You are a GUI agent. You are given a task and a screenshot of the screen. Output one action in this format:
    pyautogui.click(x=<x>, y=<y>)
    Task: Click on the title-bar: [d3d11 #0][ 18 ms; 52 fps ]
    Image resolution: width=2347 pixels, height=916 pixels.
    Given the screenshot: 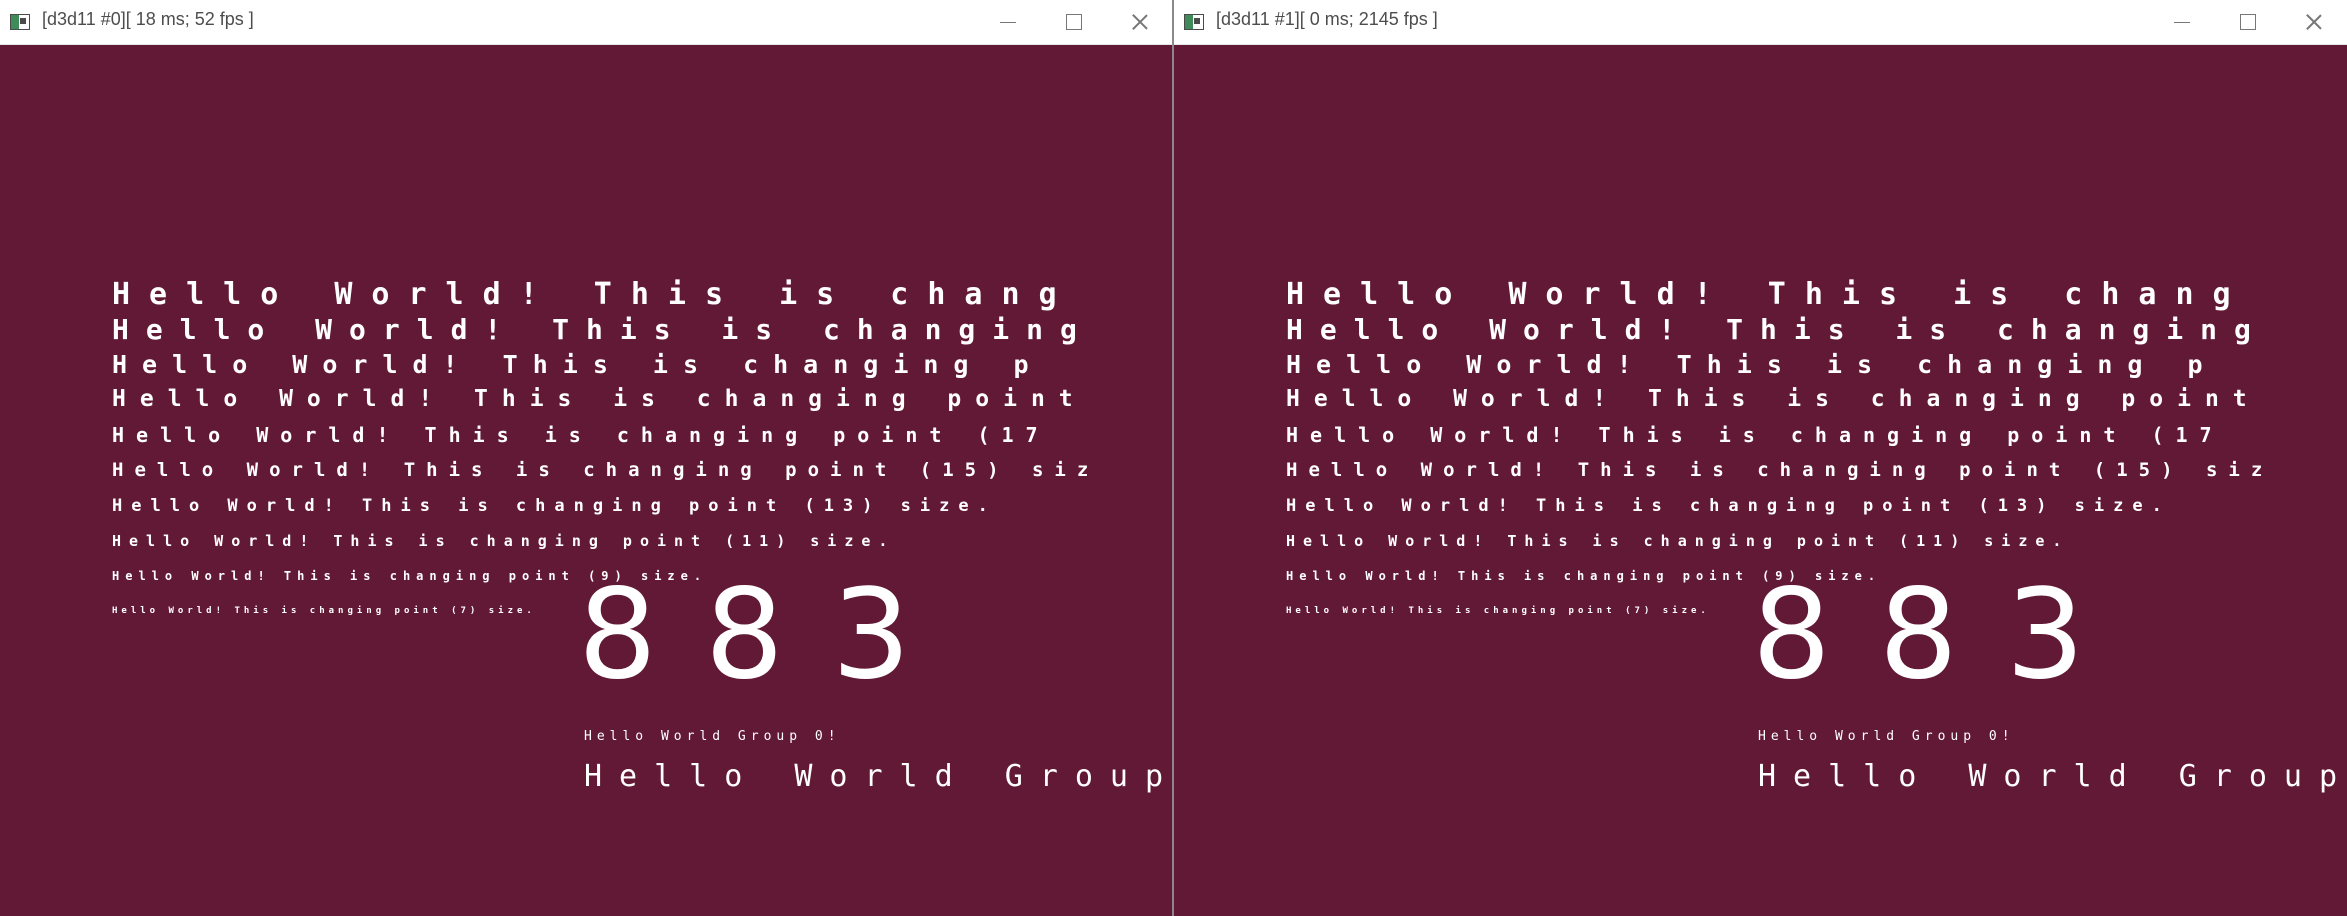 What is the action you would take?
    pyautogui.click(x=586, y=22)
    